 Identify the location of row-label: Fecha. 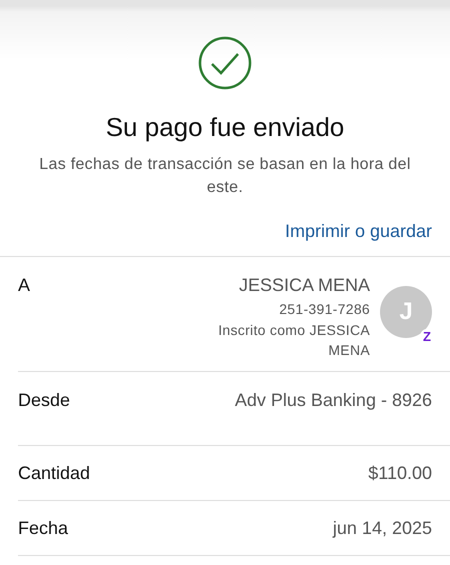
(43, 528).